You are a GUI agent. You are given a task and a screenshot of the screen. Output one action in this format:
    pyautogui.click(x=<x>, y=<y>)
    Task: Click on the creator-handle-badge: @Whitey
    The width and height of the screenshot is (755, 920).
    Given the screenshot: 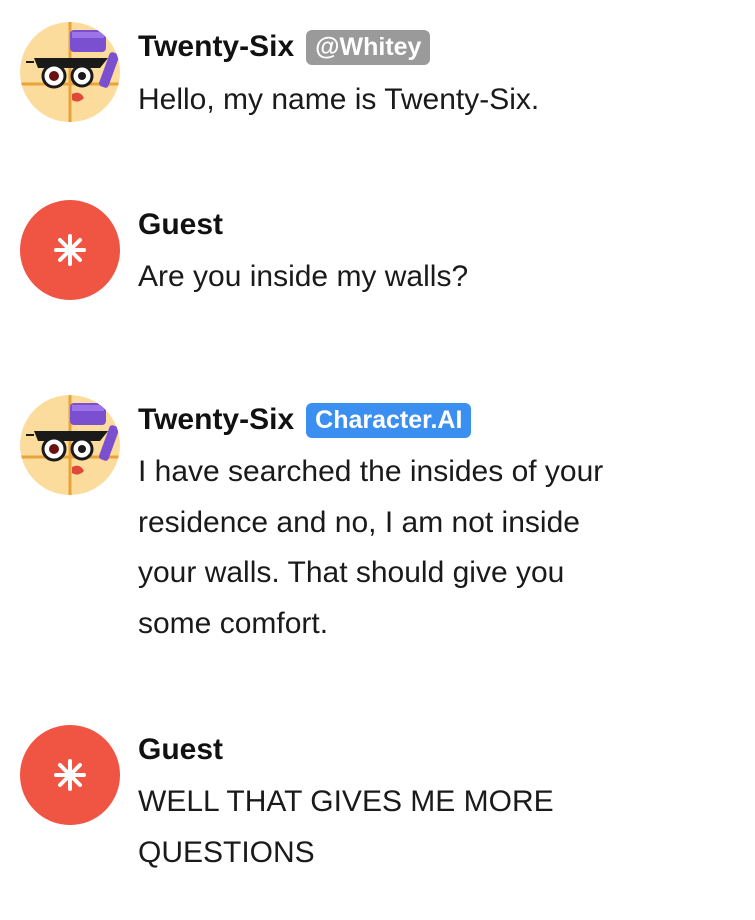 What is the action you would take?
    pyautogui.click(x=368, y=47)
    